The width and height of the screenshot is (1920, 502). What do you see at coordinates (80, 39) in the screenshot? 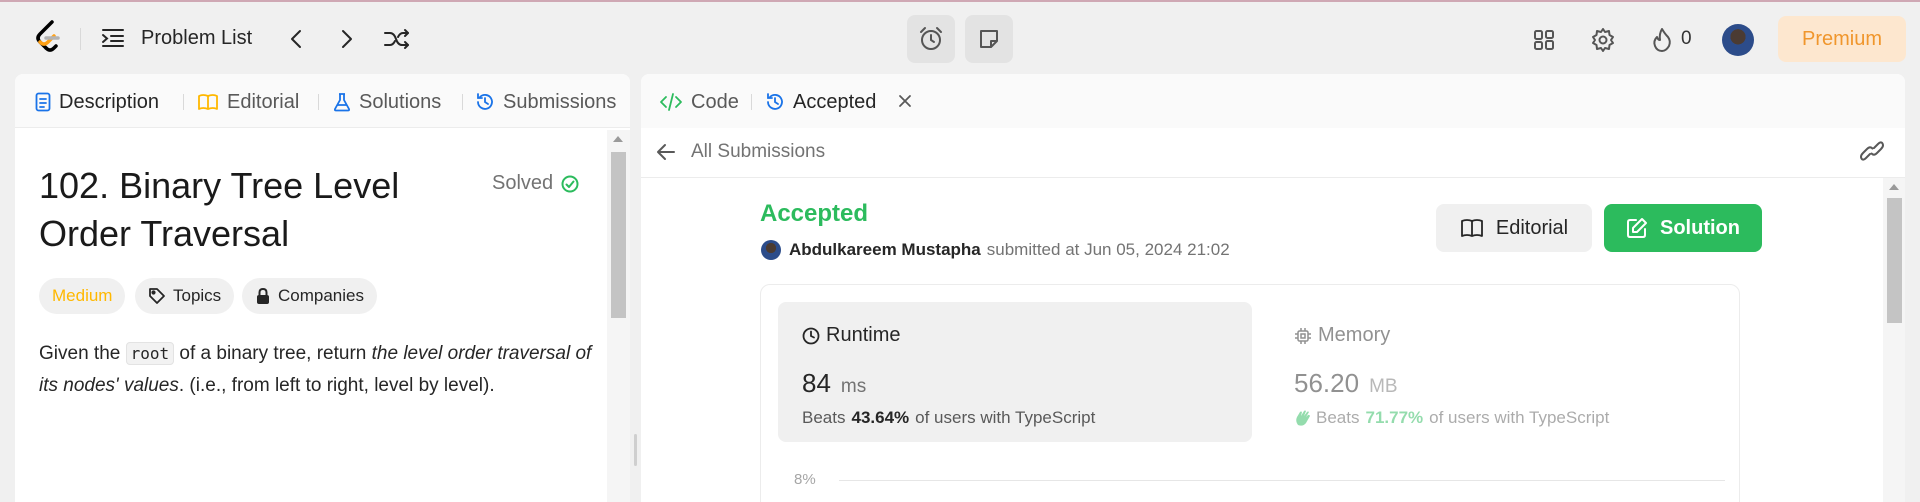
I see `nav-divider` at bounding box center [80, 39].